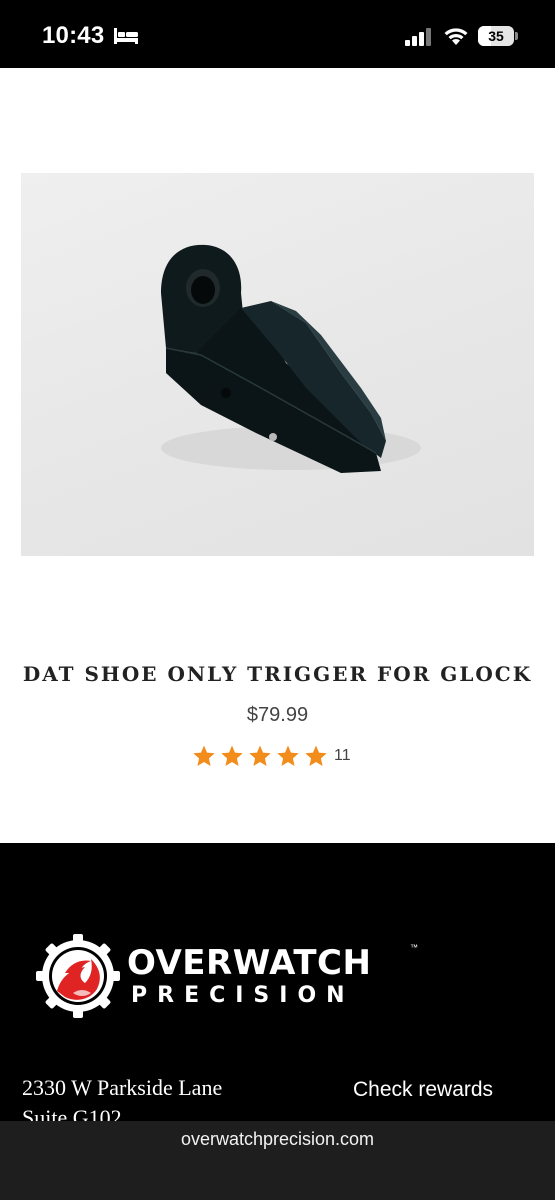  I want to click on logo-wordmark-precision: PRECISION, so click(243, 995).